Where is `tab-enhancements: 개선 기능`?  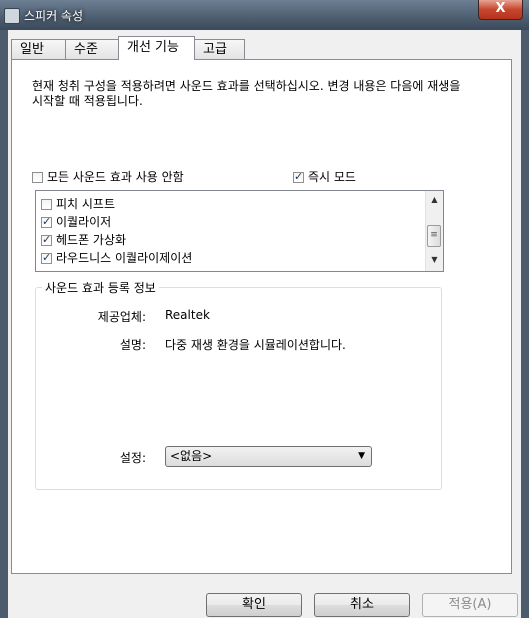 tab-enhancements: 개선 기능 is located at coordinates (156, 48).